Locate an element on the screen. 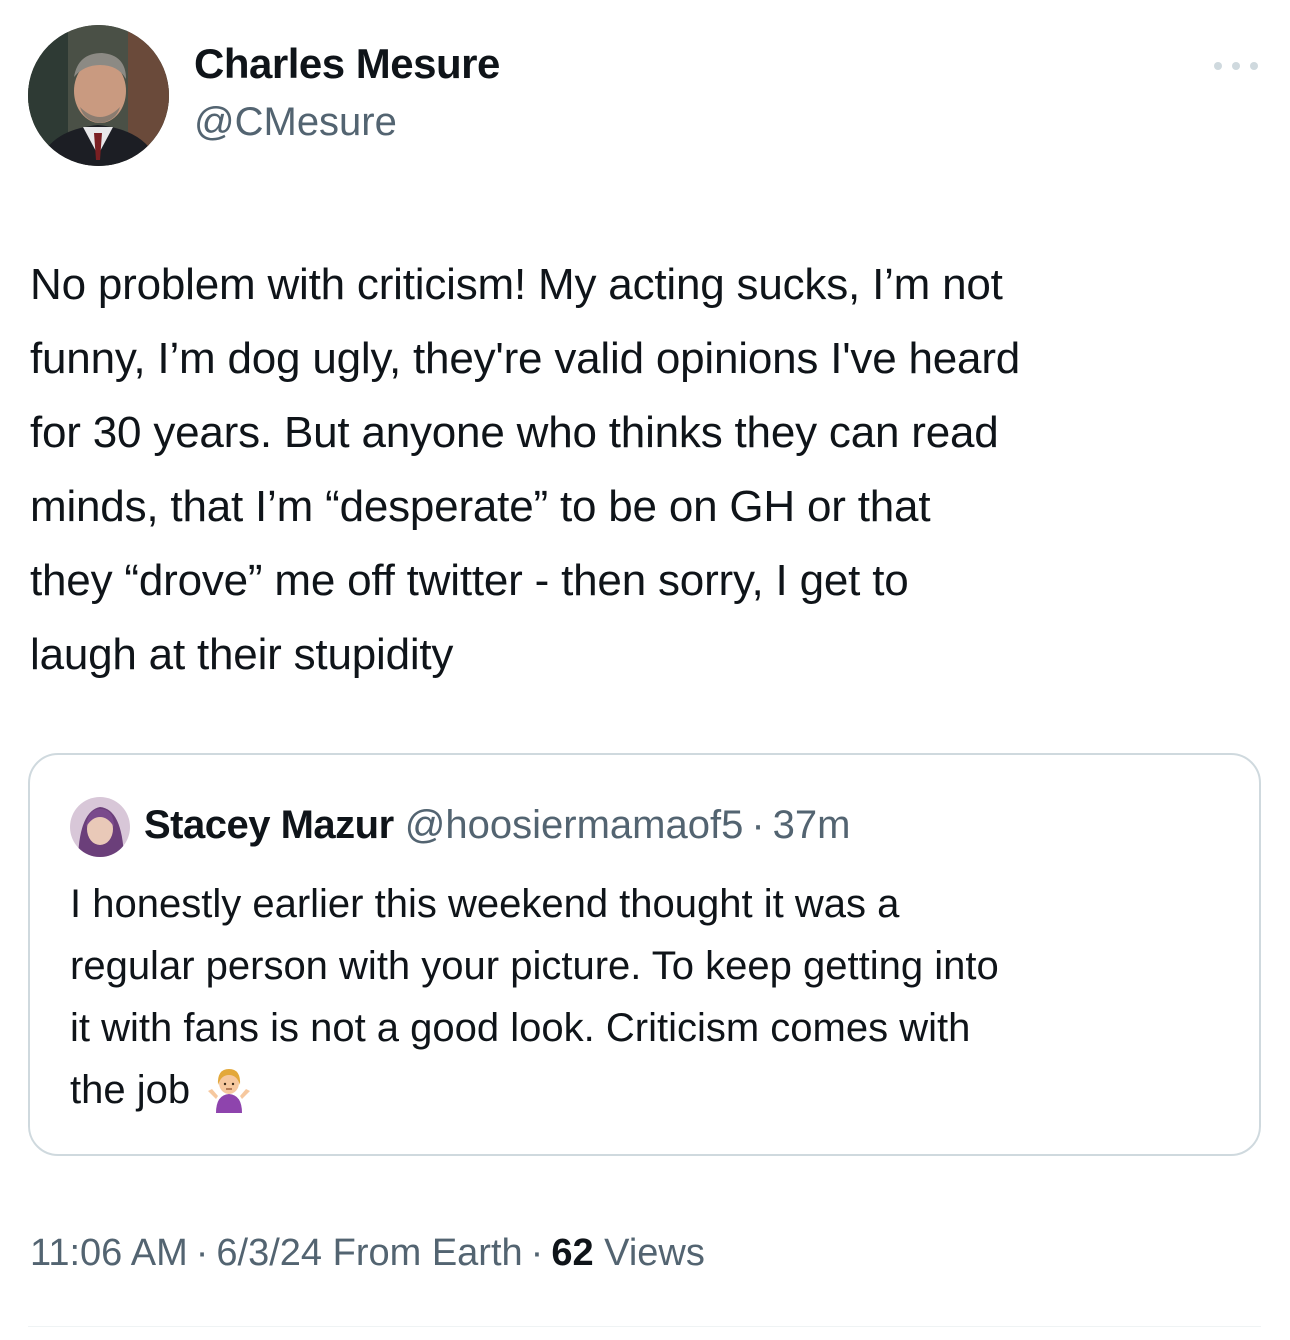 This screenshot has height=1340, width=1290. quoted-author-handle: @hoosiermamaof5 is located at coordinates (574, 825).